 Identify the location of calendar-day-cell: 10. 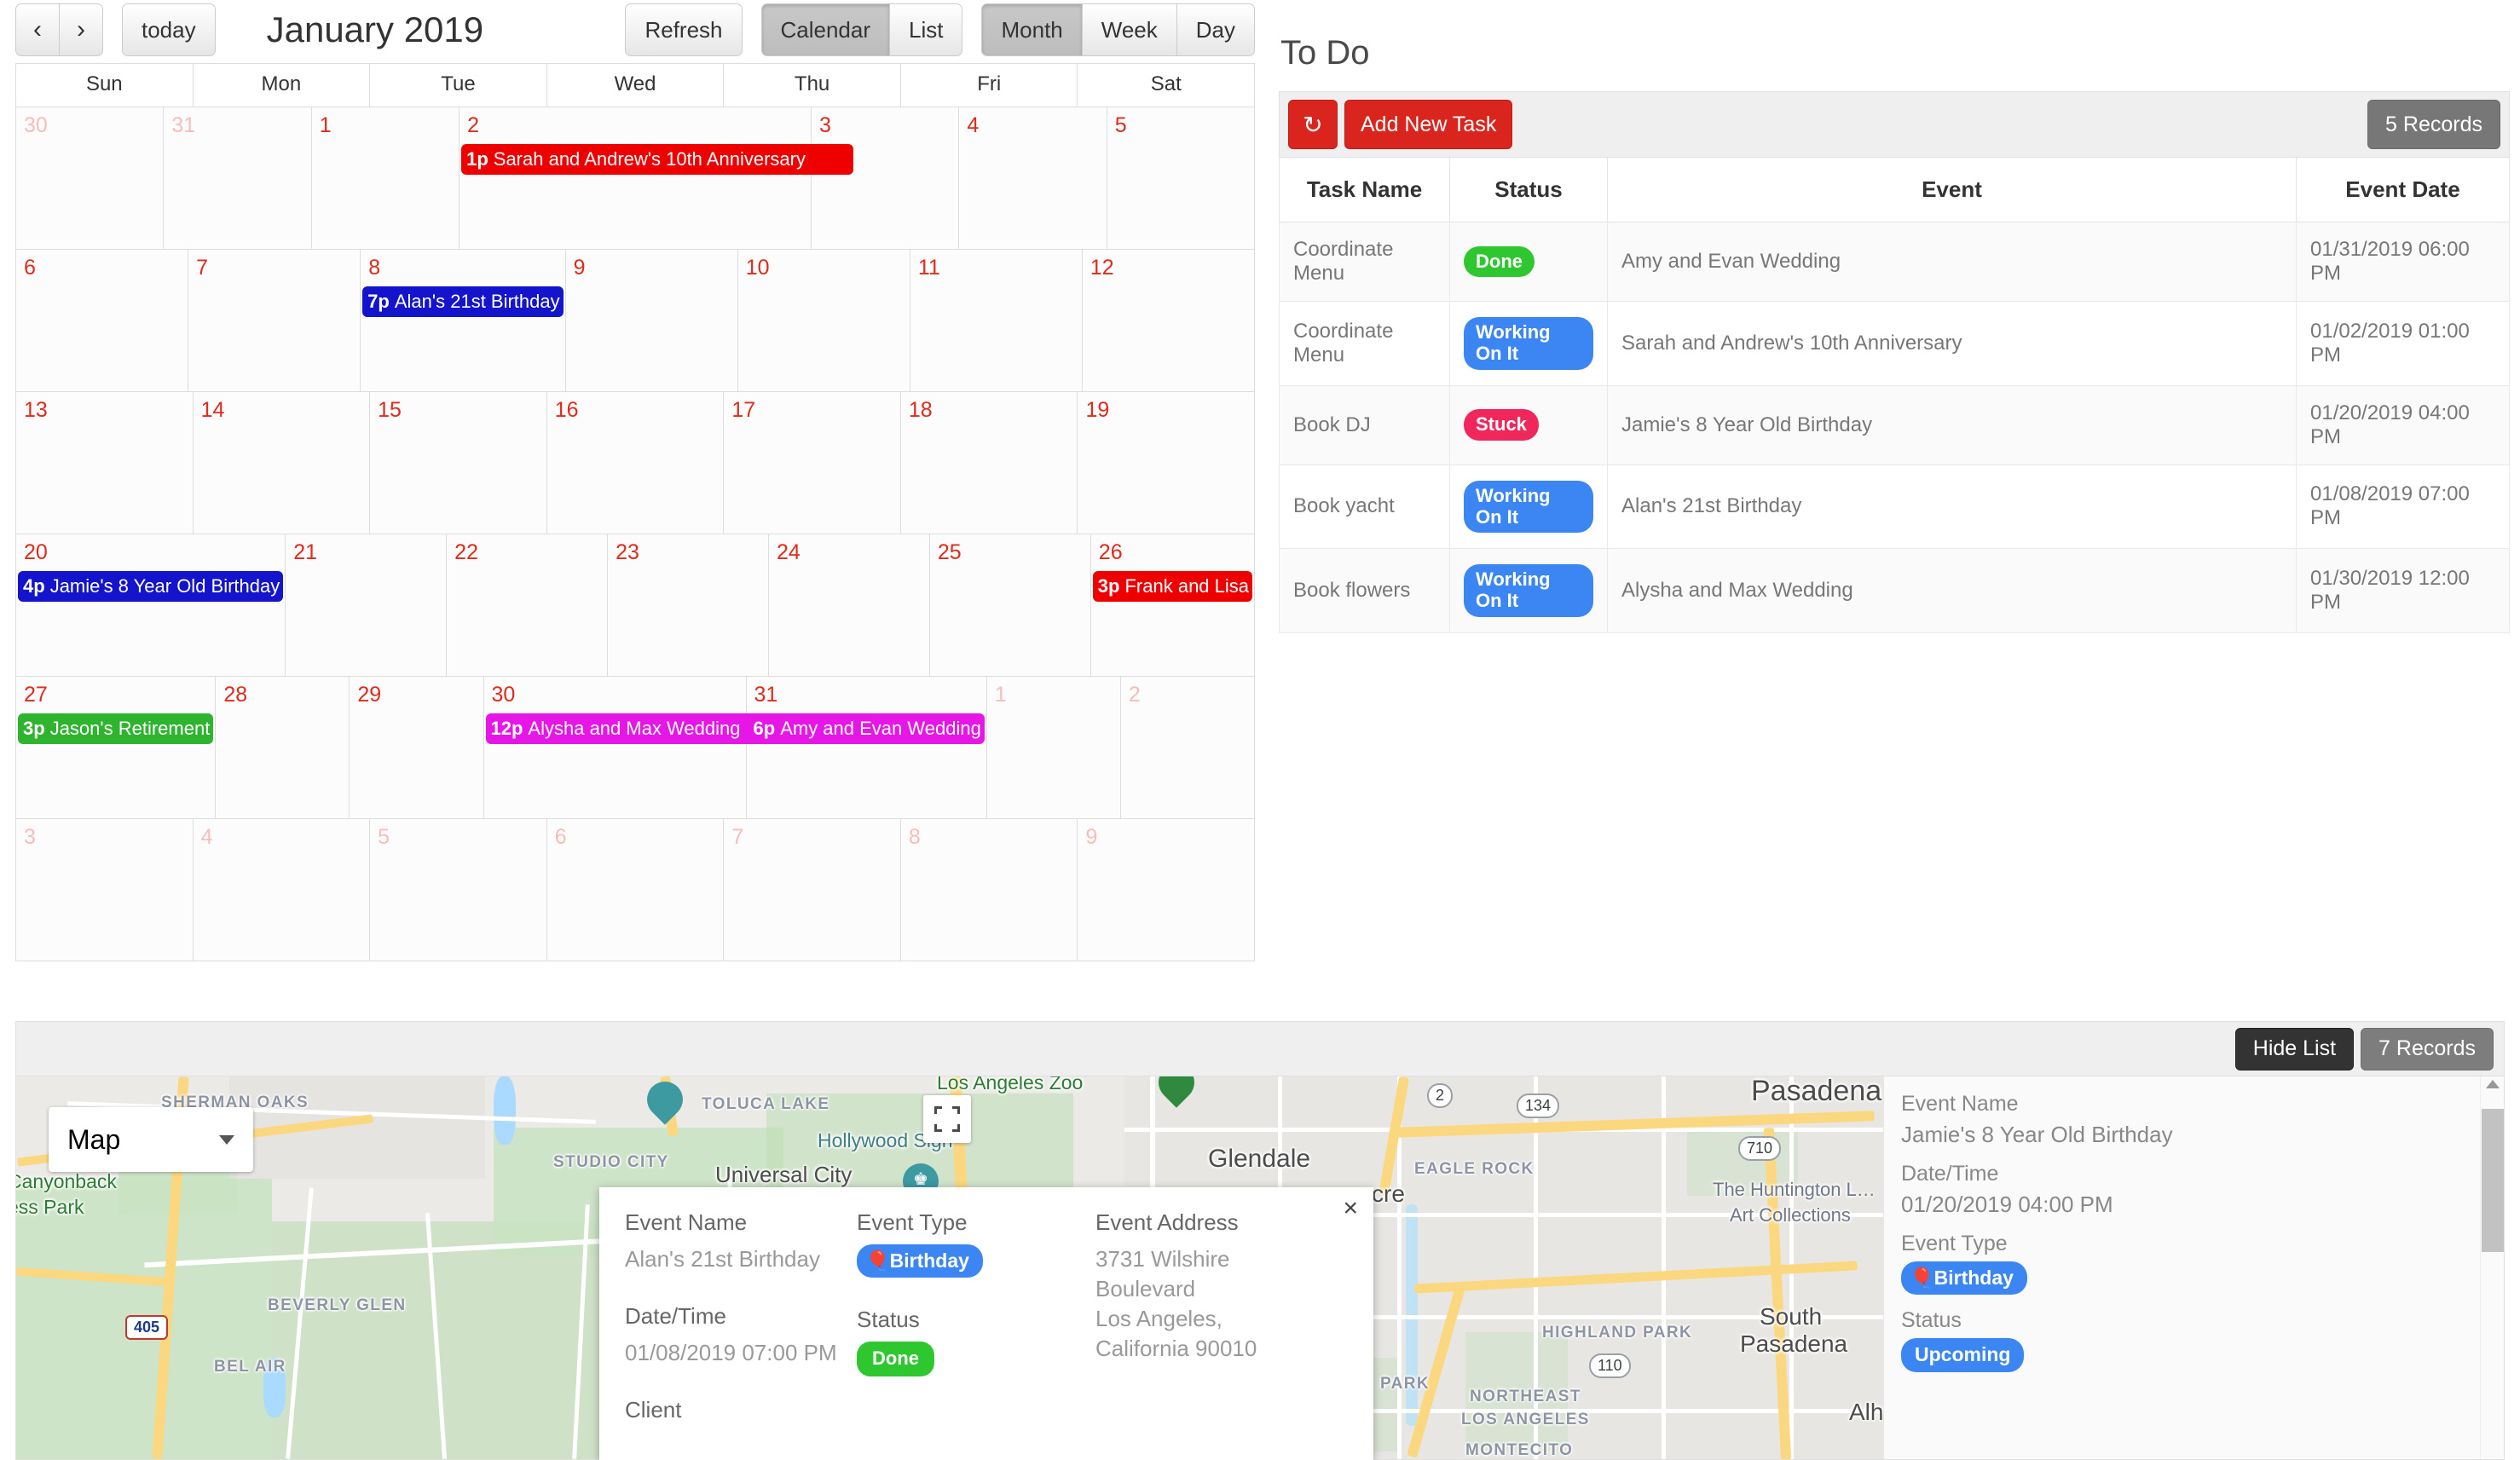
(824, 320).